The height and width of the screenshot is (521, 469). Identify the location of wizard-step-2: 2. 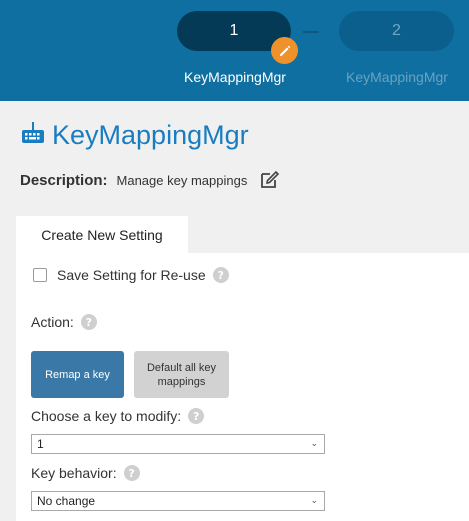
(396, 31).